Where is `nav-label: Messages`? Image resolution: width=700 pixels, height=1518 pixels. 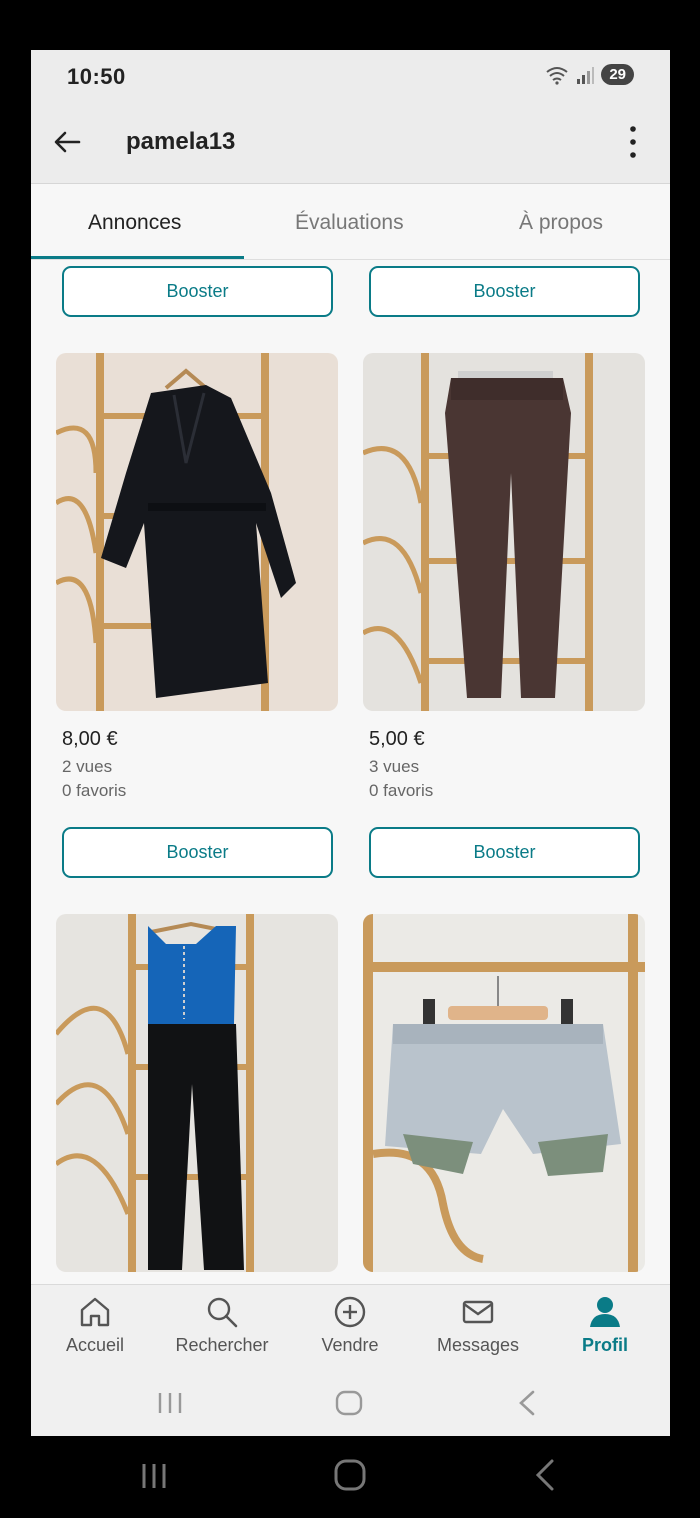
nav-label: Messages is located at coordinates (478, 1345).